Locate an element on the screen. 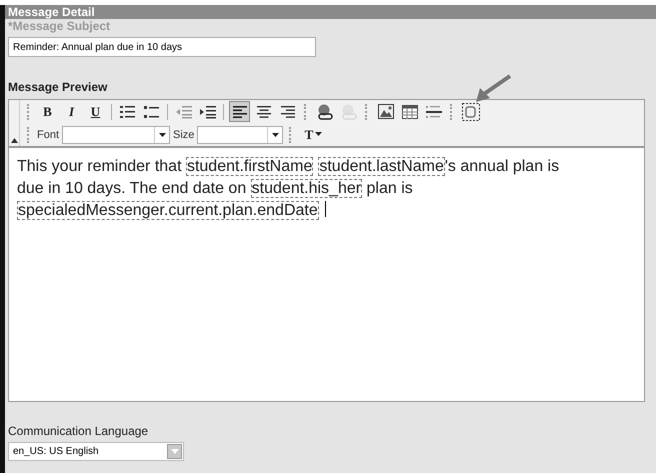 Image resolution: width=656 pixels, height=473 pixels. unlink-icon is located at coordinates (348, 112).